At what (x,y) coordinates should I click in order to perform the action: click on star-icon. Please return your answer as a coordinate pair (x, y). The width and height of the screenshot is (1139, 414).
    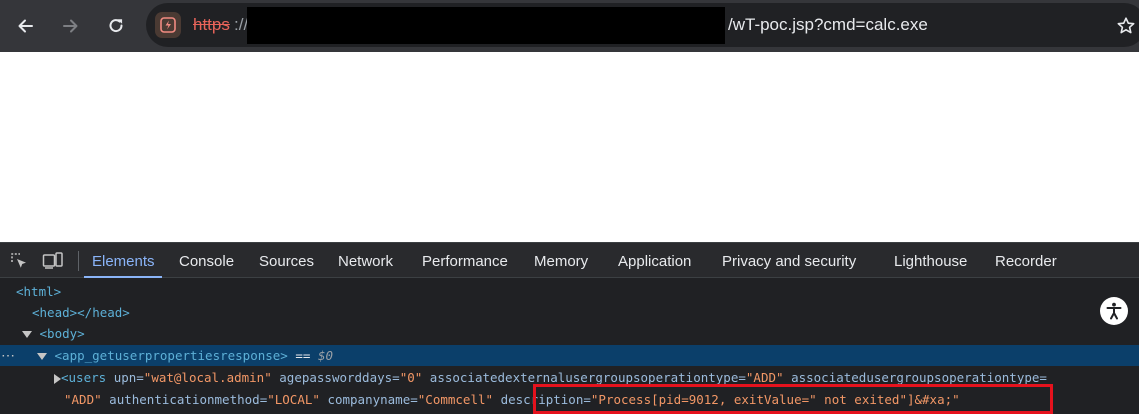
    Looking at the image, I should click on (1126, 25).